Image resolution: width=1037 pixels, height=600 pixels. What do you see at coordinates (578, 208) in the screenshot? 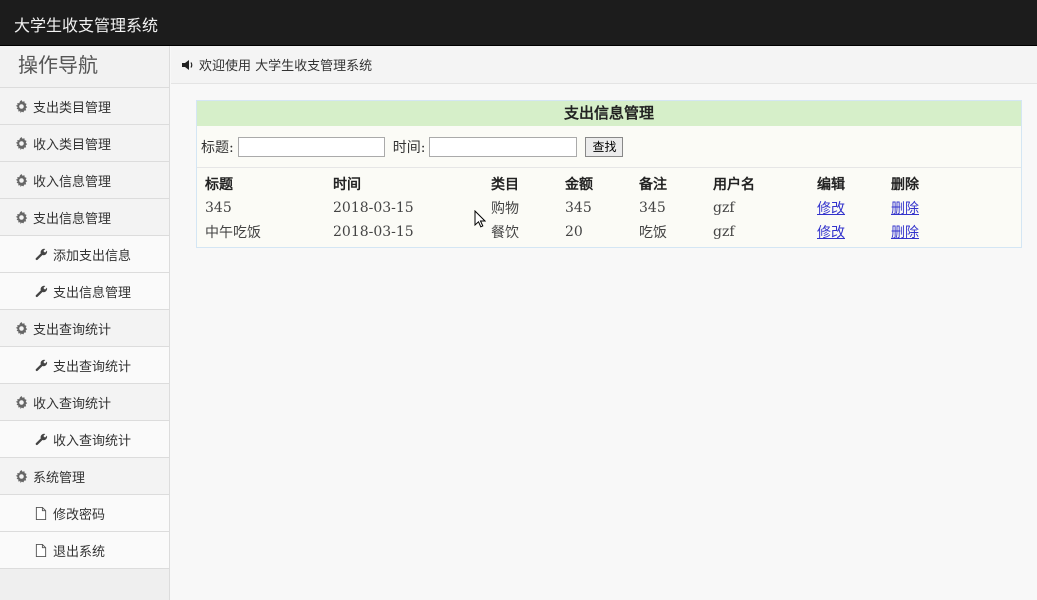
I see `cell-amount: 345` at bounding box center [578, 208].